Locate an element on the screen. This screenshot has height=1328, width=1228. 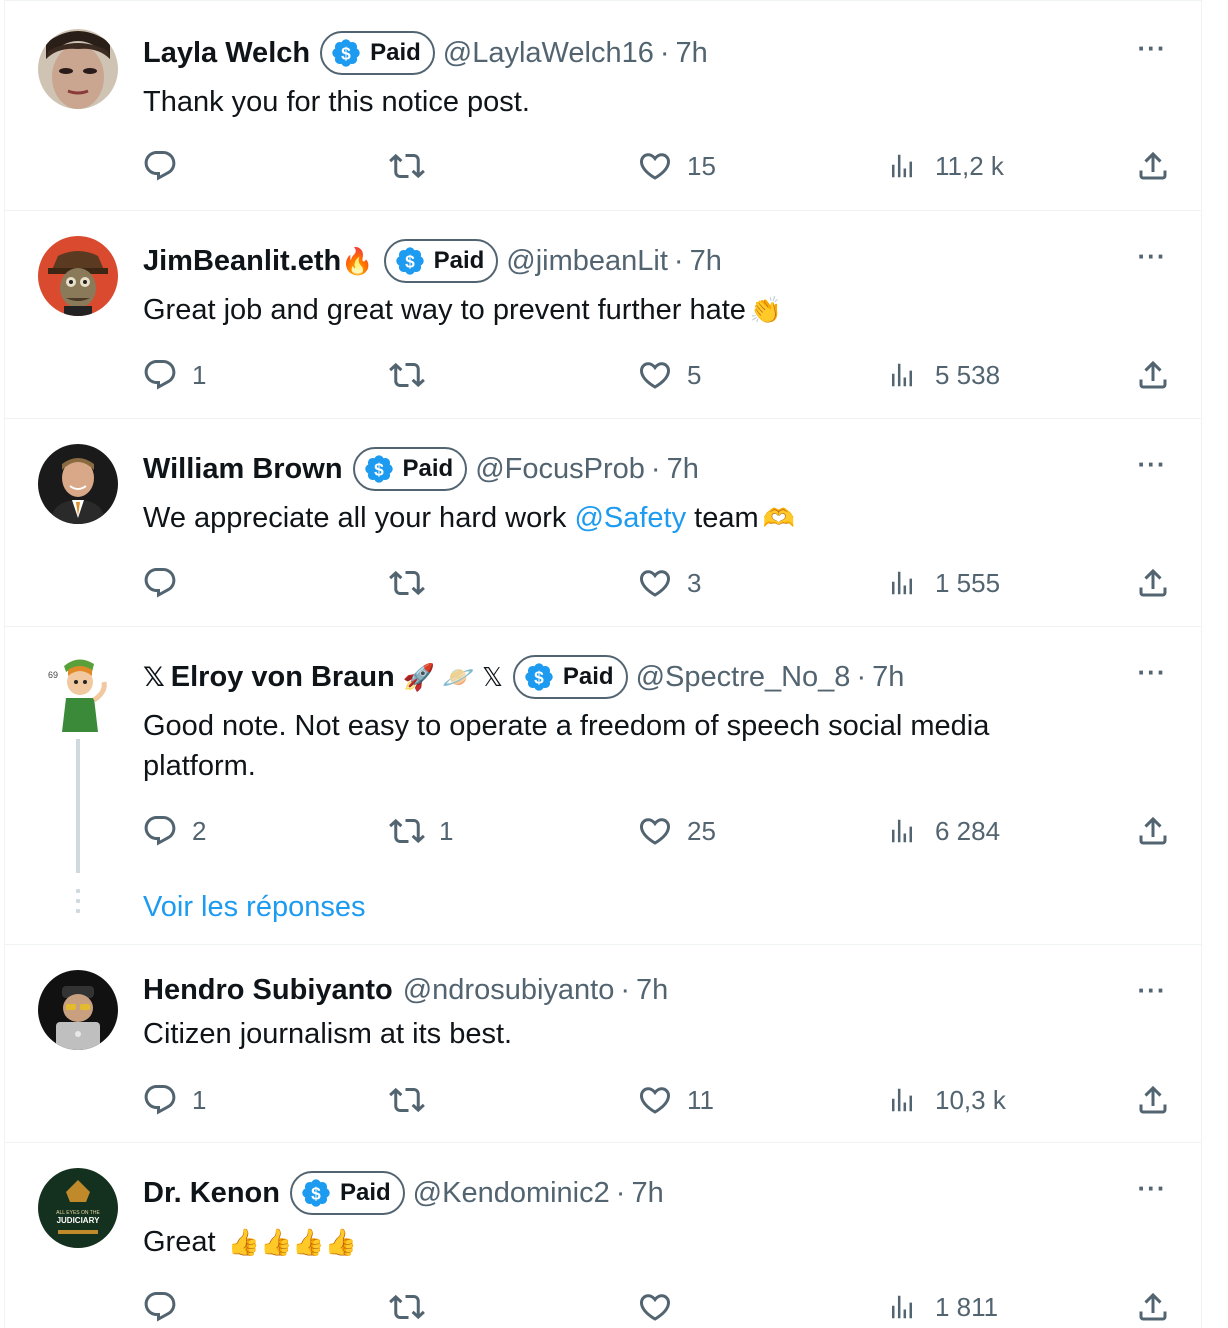
action-bar: 1 5 5 538 is located at coordinates (603, 375).